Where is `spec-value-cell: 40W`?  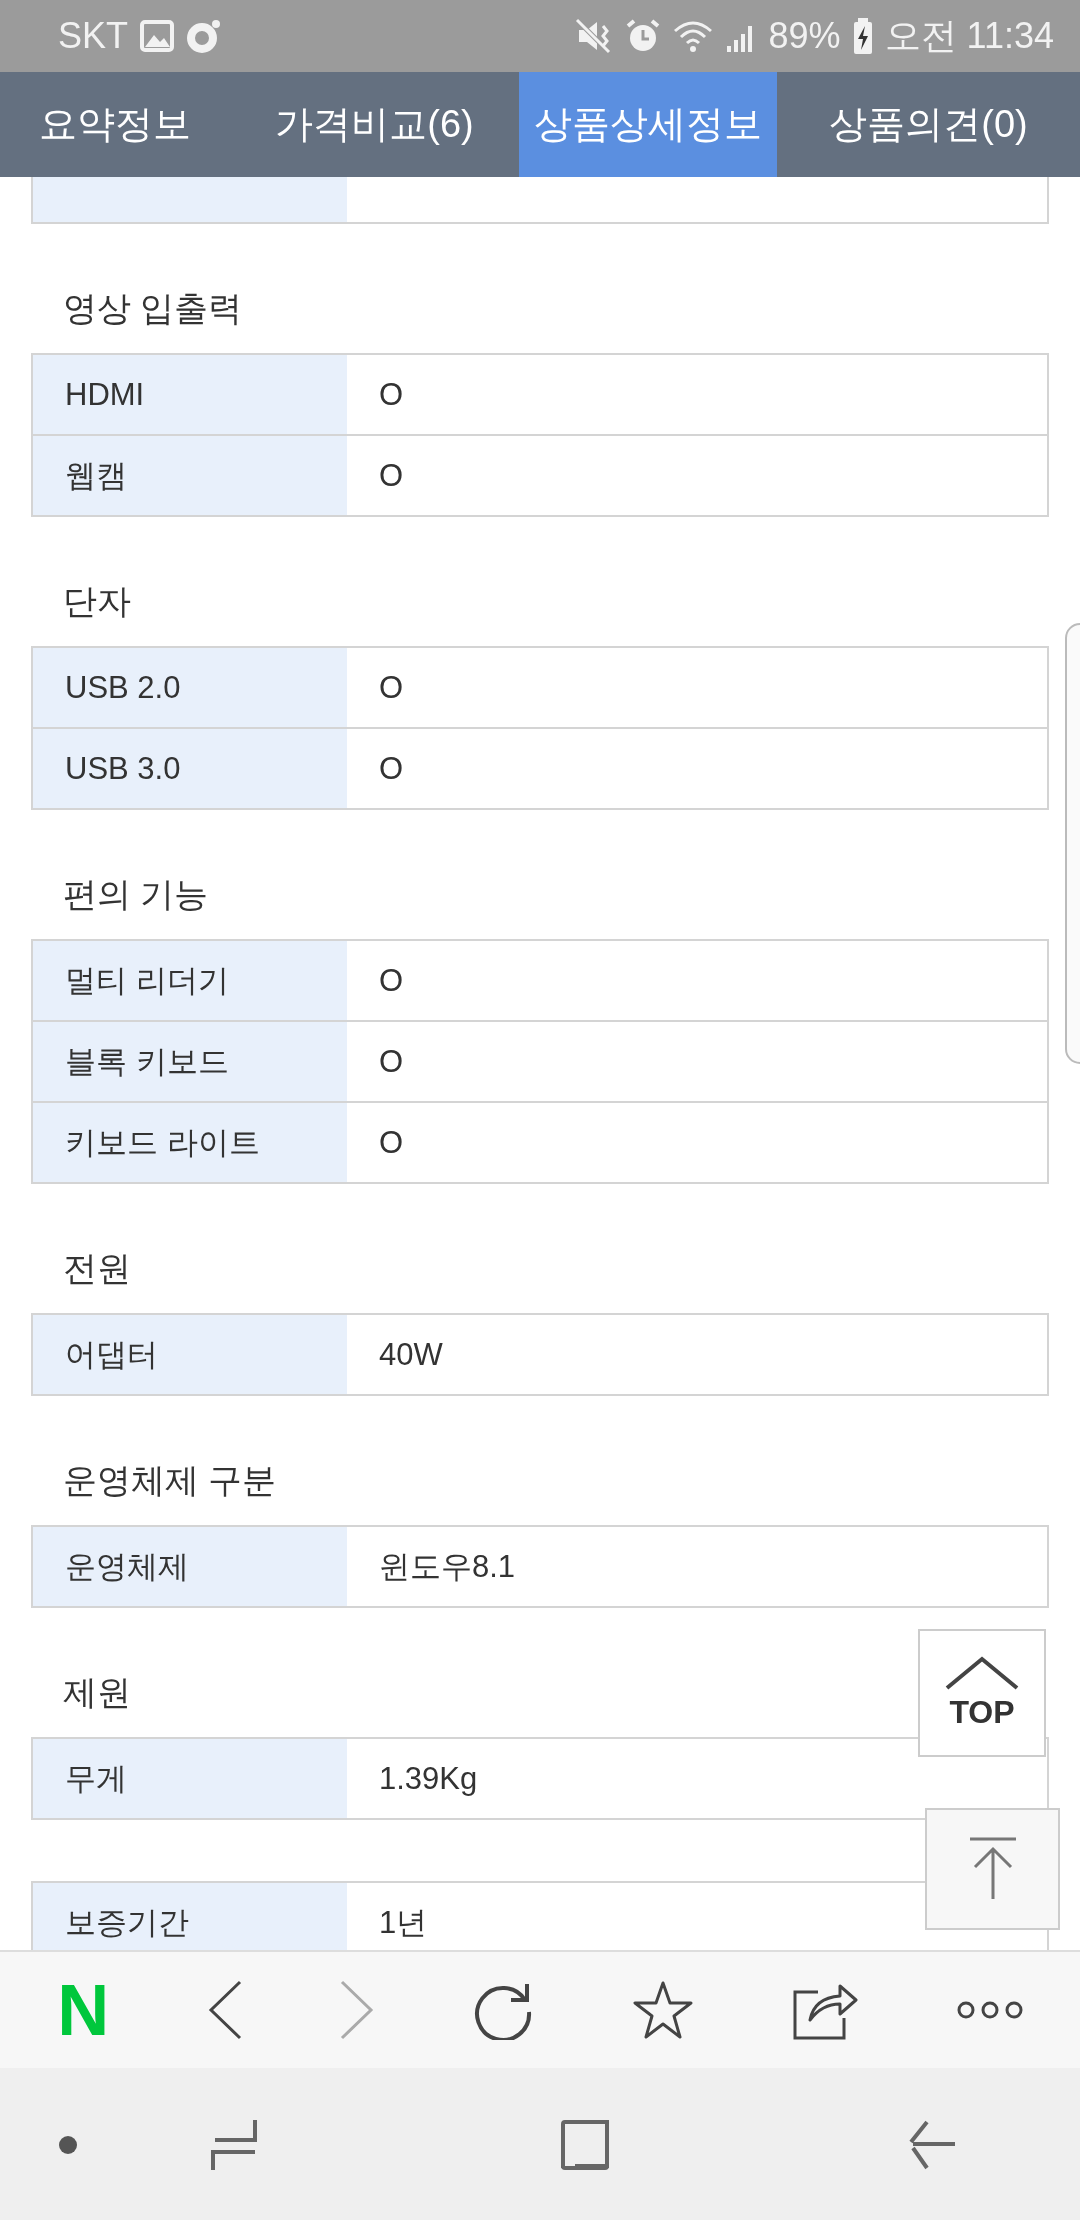 spec-value-cell: 40W is located at coordinates (697, 1354).